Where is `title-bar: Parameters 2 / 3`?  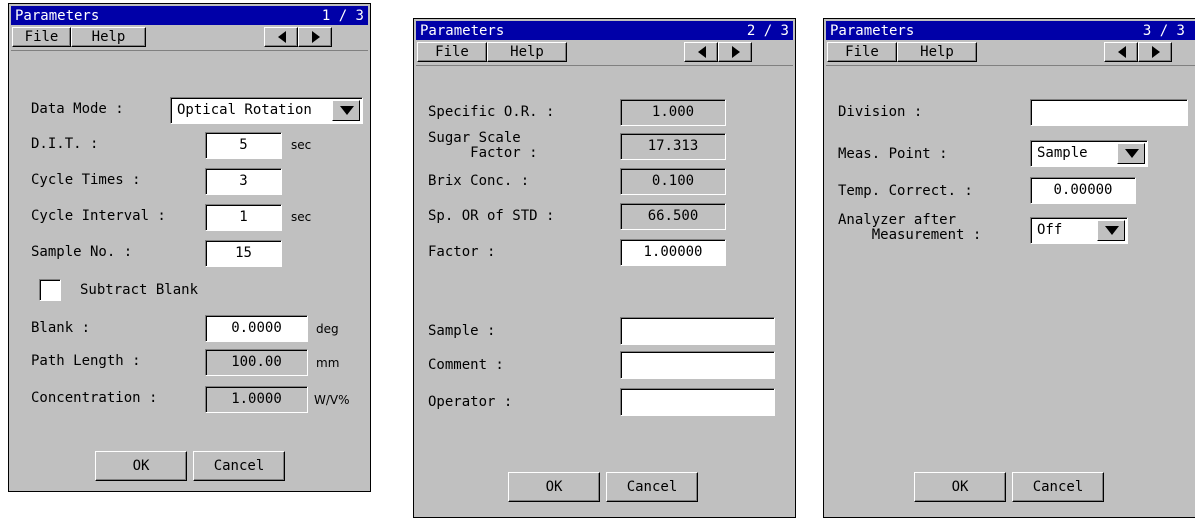 title-bar: Parameters 2 / 3 is located at coordinates (604, 30).